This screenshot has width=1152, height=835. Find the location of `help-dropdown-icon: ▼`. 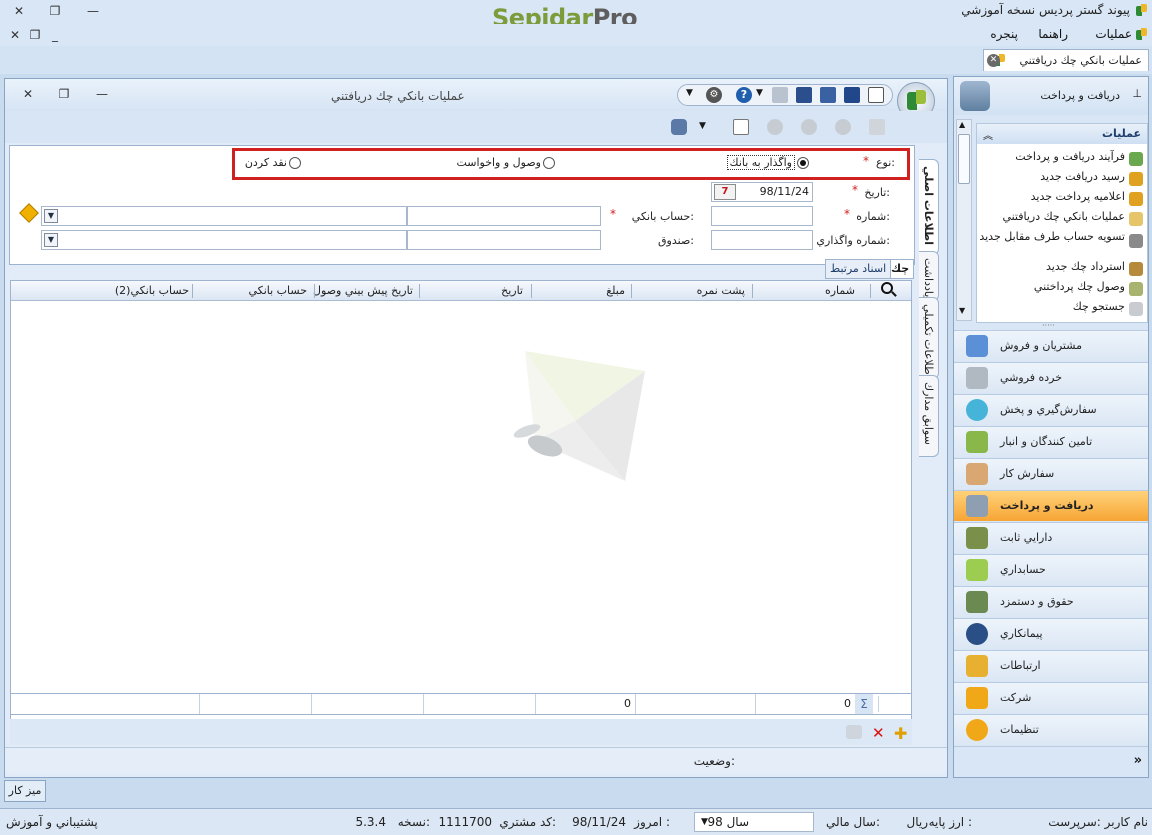

help-dropdown-icon: ▼ is located at coordinates (759, 93).